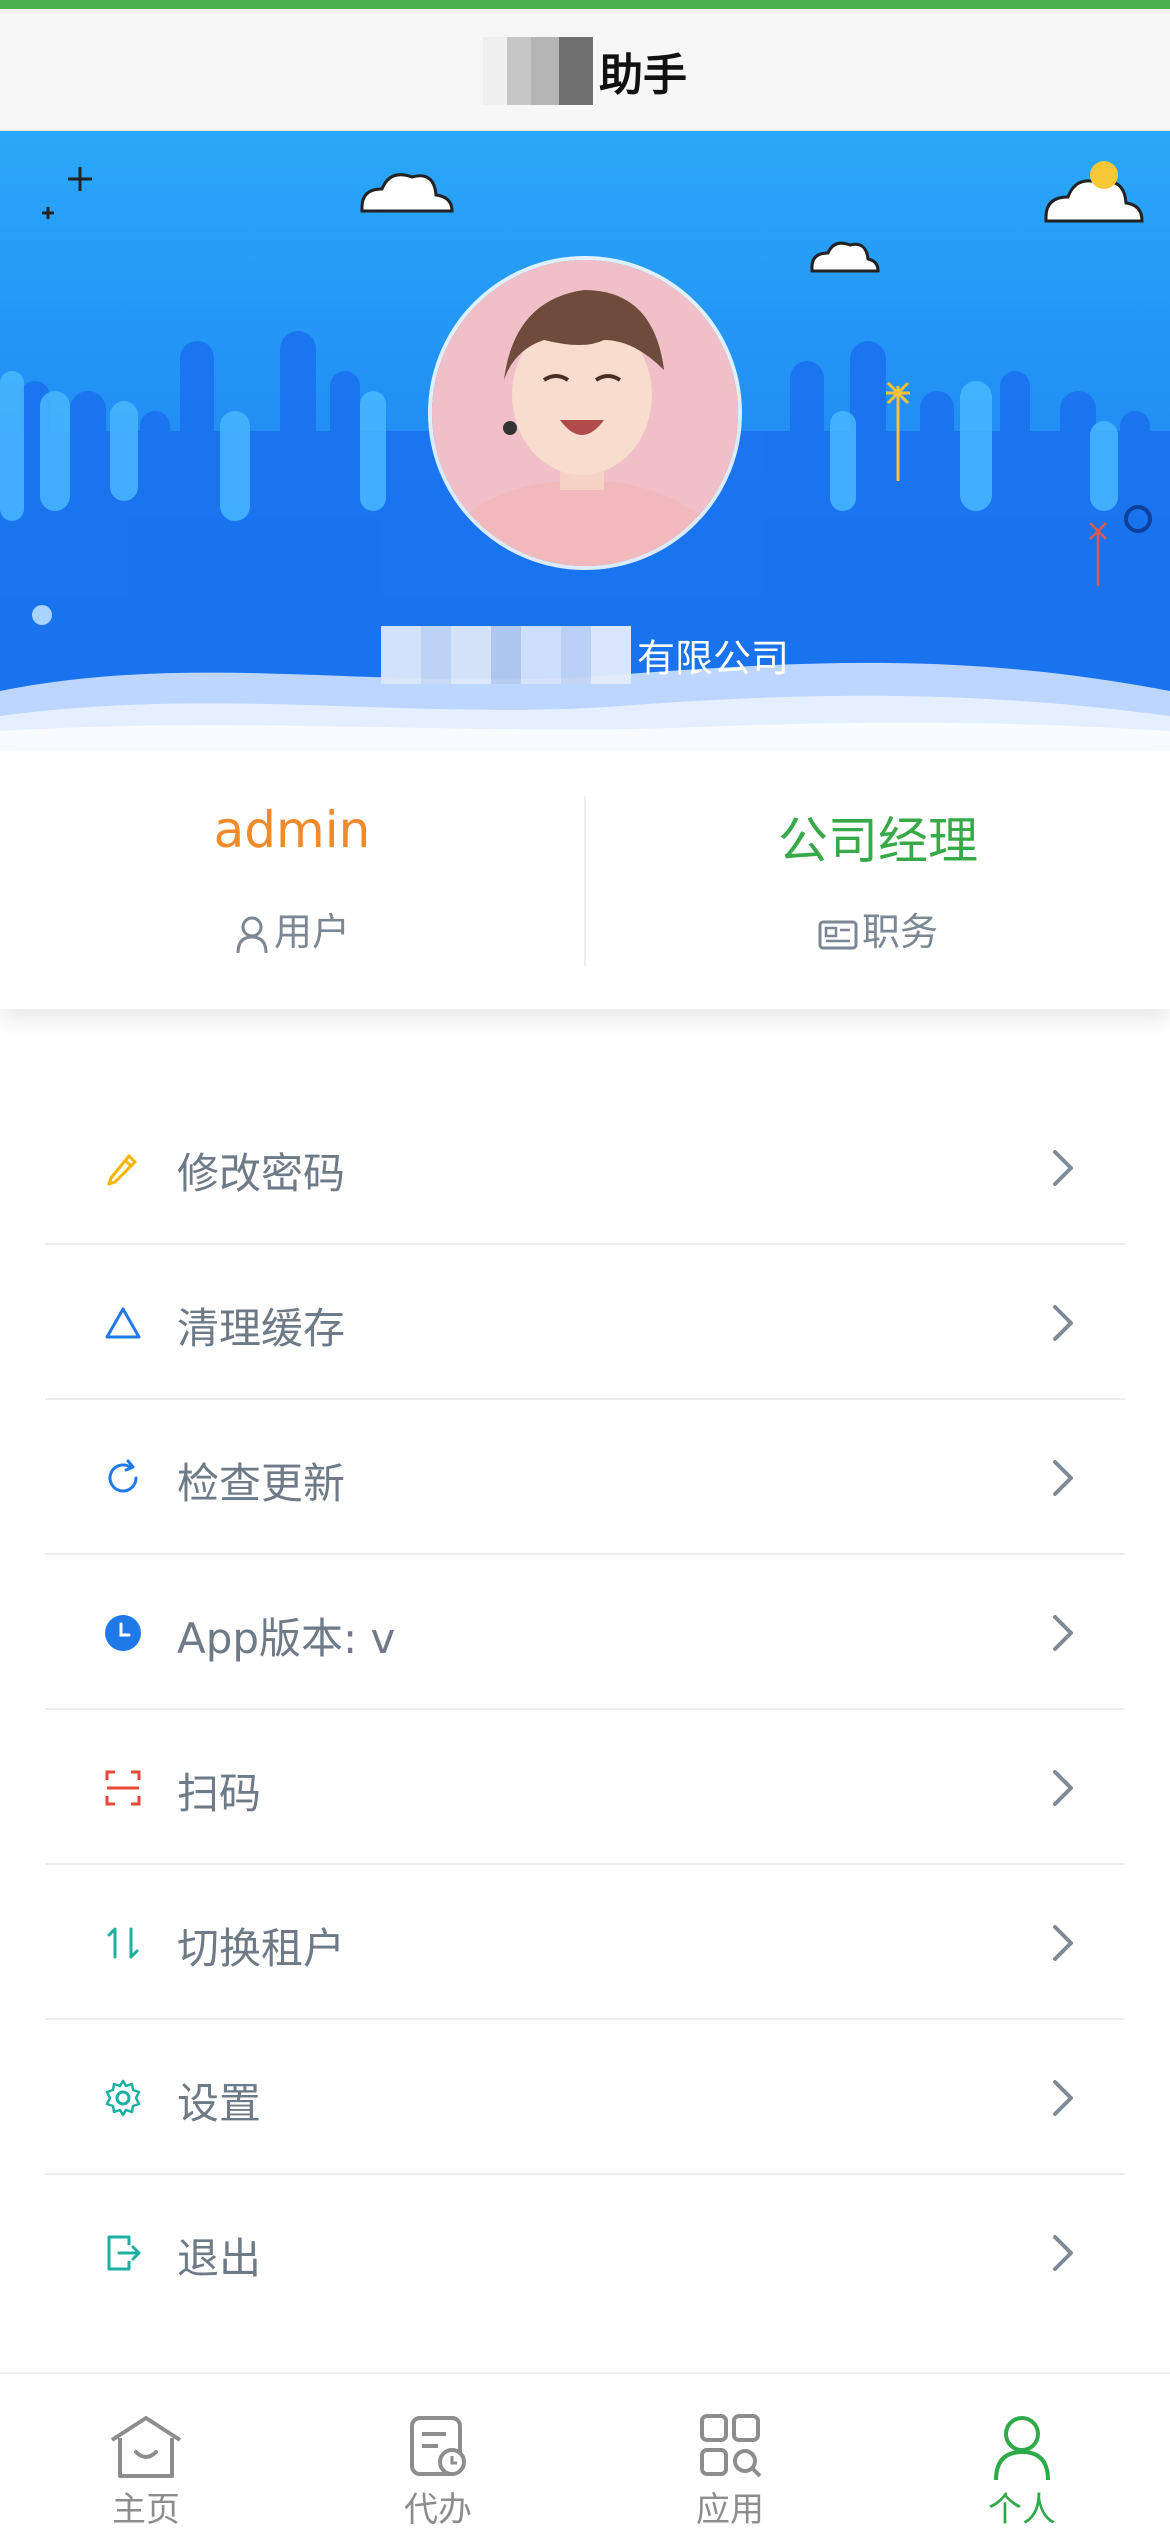  Describe the element at coordinates (585, 2252) in the screenshot. I see `menu-logout: 退出` at that location.